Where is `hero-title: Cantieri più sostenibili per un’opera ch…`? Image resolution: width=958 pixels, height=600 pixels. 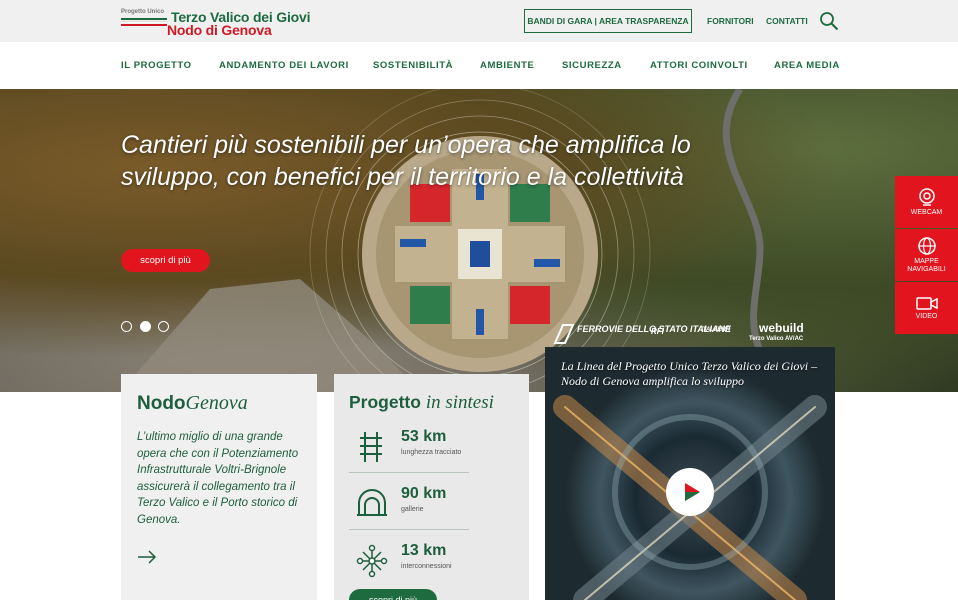
hero-title: Cantieri più sostenibili per un’opera ch… is located at coordinates (406, 161).